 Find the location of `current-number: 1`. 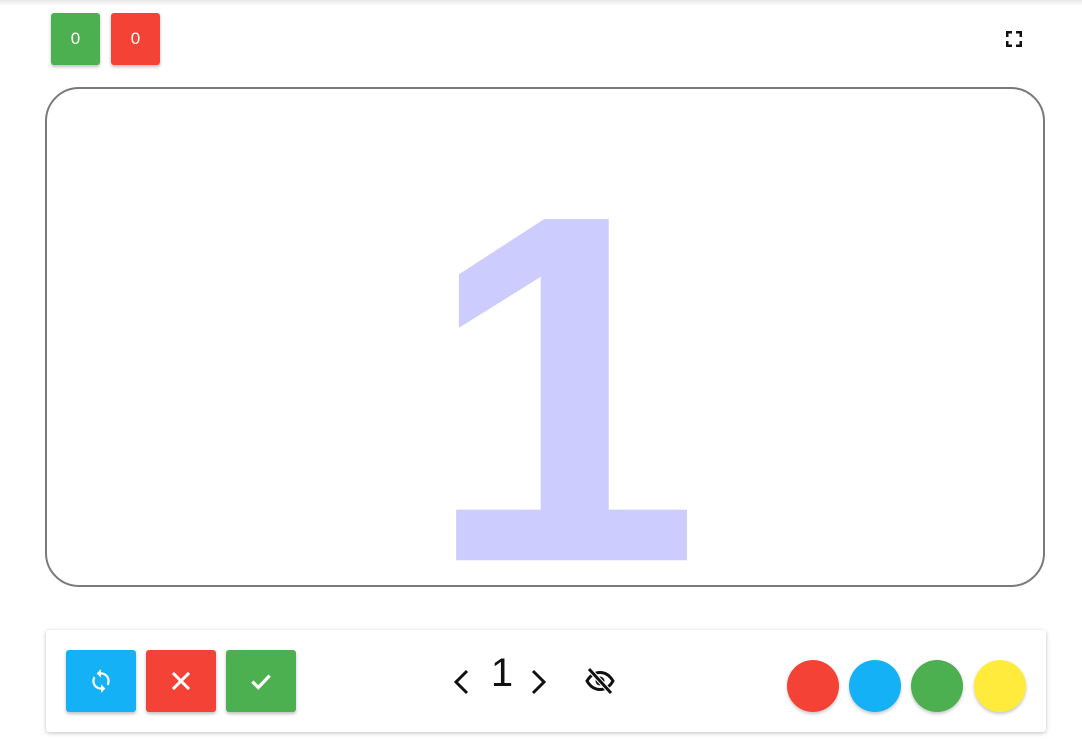

current-number: 1 is located at coordinates (502, 673).